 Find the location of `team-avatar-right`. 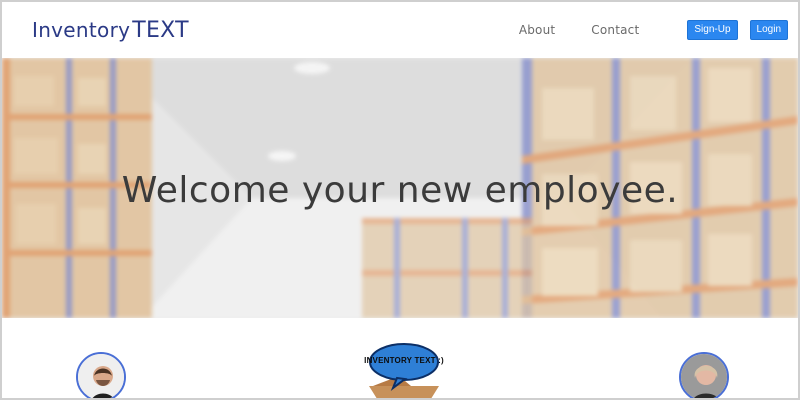

team-avatar-right is located at coordinates (704, 375).